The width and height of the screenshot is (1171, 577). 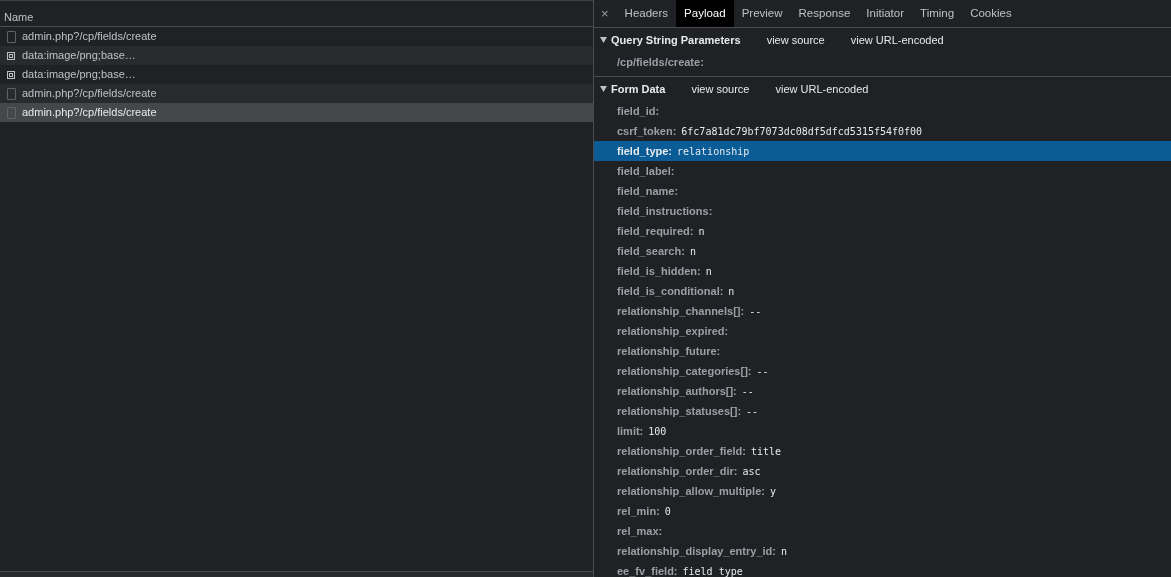 What do you see at coordinates (882, 451) in the screenshot?
I see `param-row: relationship_order_field: title` at bounding box center [882, 451].